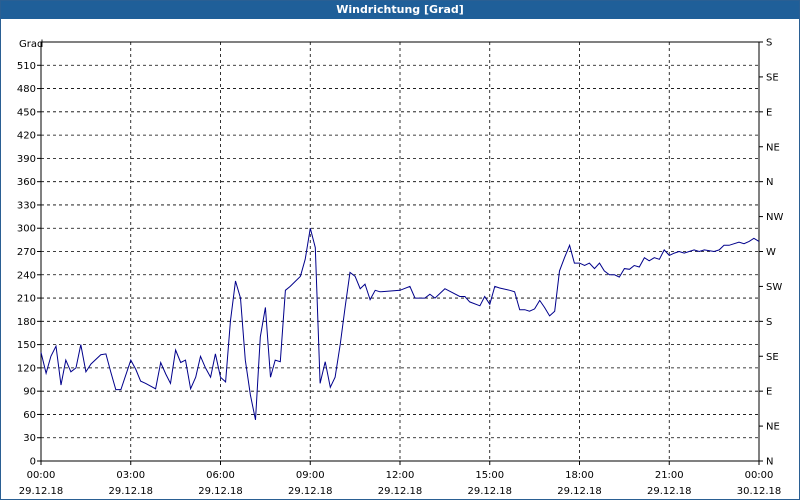 The width and height of the screenshot is (800, 500). What do you see at coordinates (26, 136) in the screenshot?
I see `y-tick-label: 420` at bounding box center [26, 136].